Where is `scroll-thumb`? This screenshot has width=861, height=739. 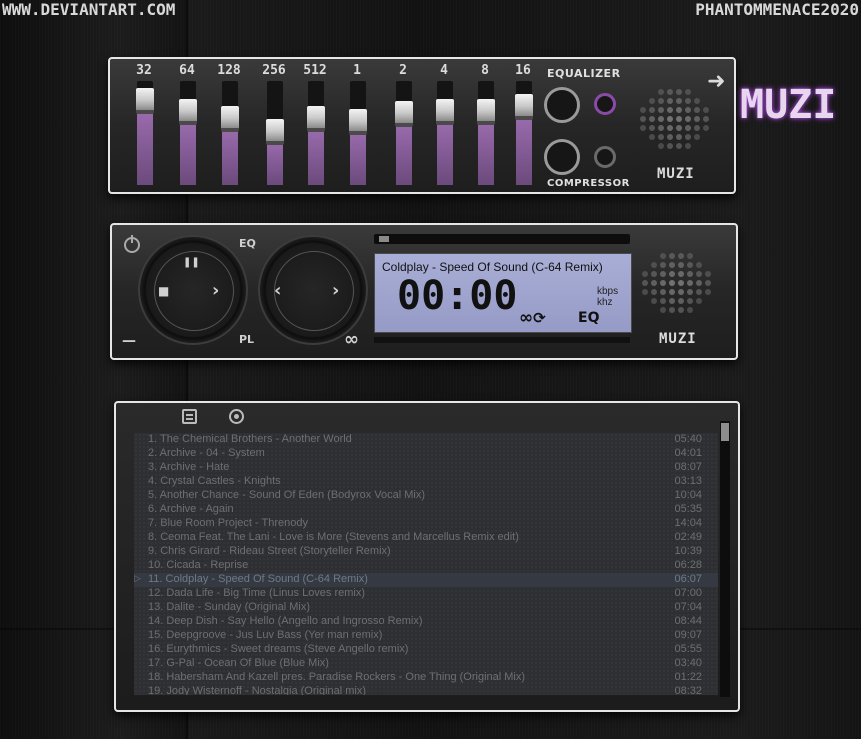
scroll-thumb is located at coordinates (725, 432).